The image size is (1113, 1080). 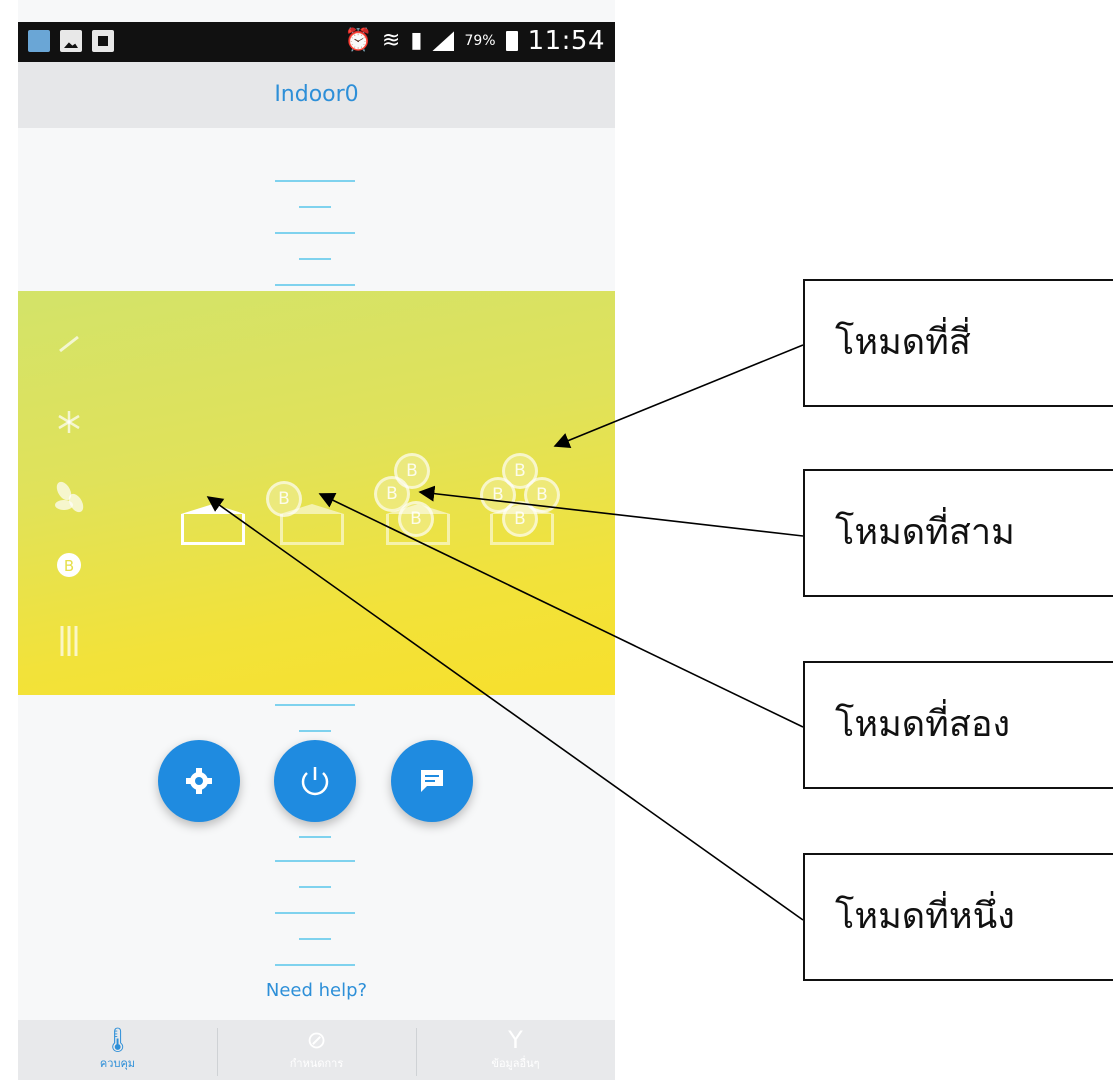 What do you see at coordinates (958, 533) in the screenshot?
I see `callout-mode-3: โหมดที่สาม` at bounding box center [958, 533].